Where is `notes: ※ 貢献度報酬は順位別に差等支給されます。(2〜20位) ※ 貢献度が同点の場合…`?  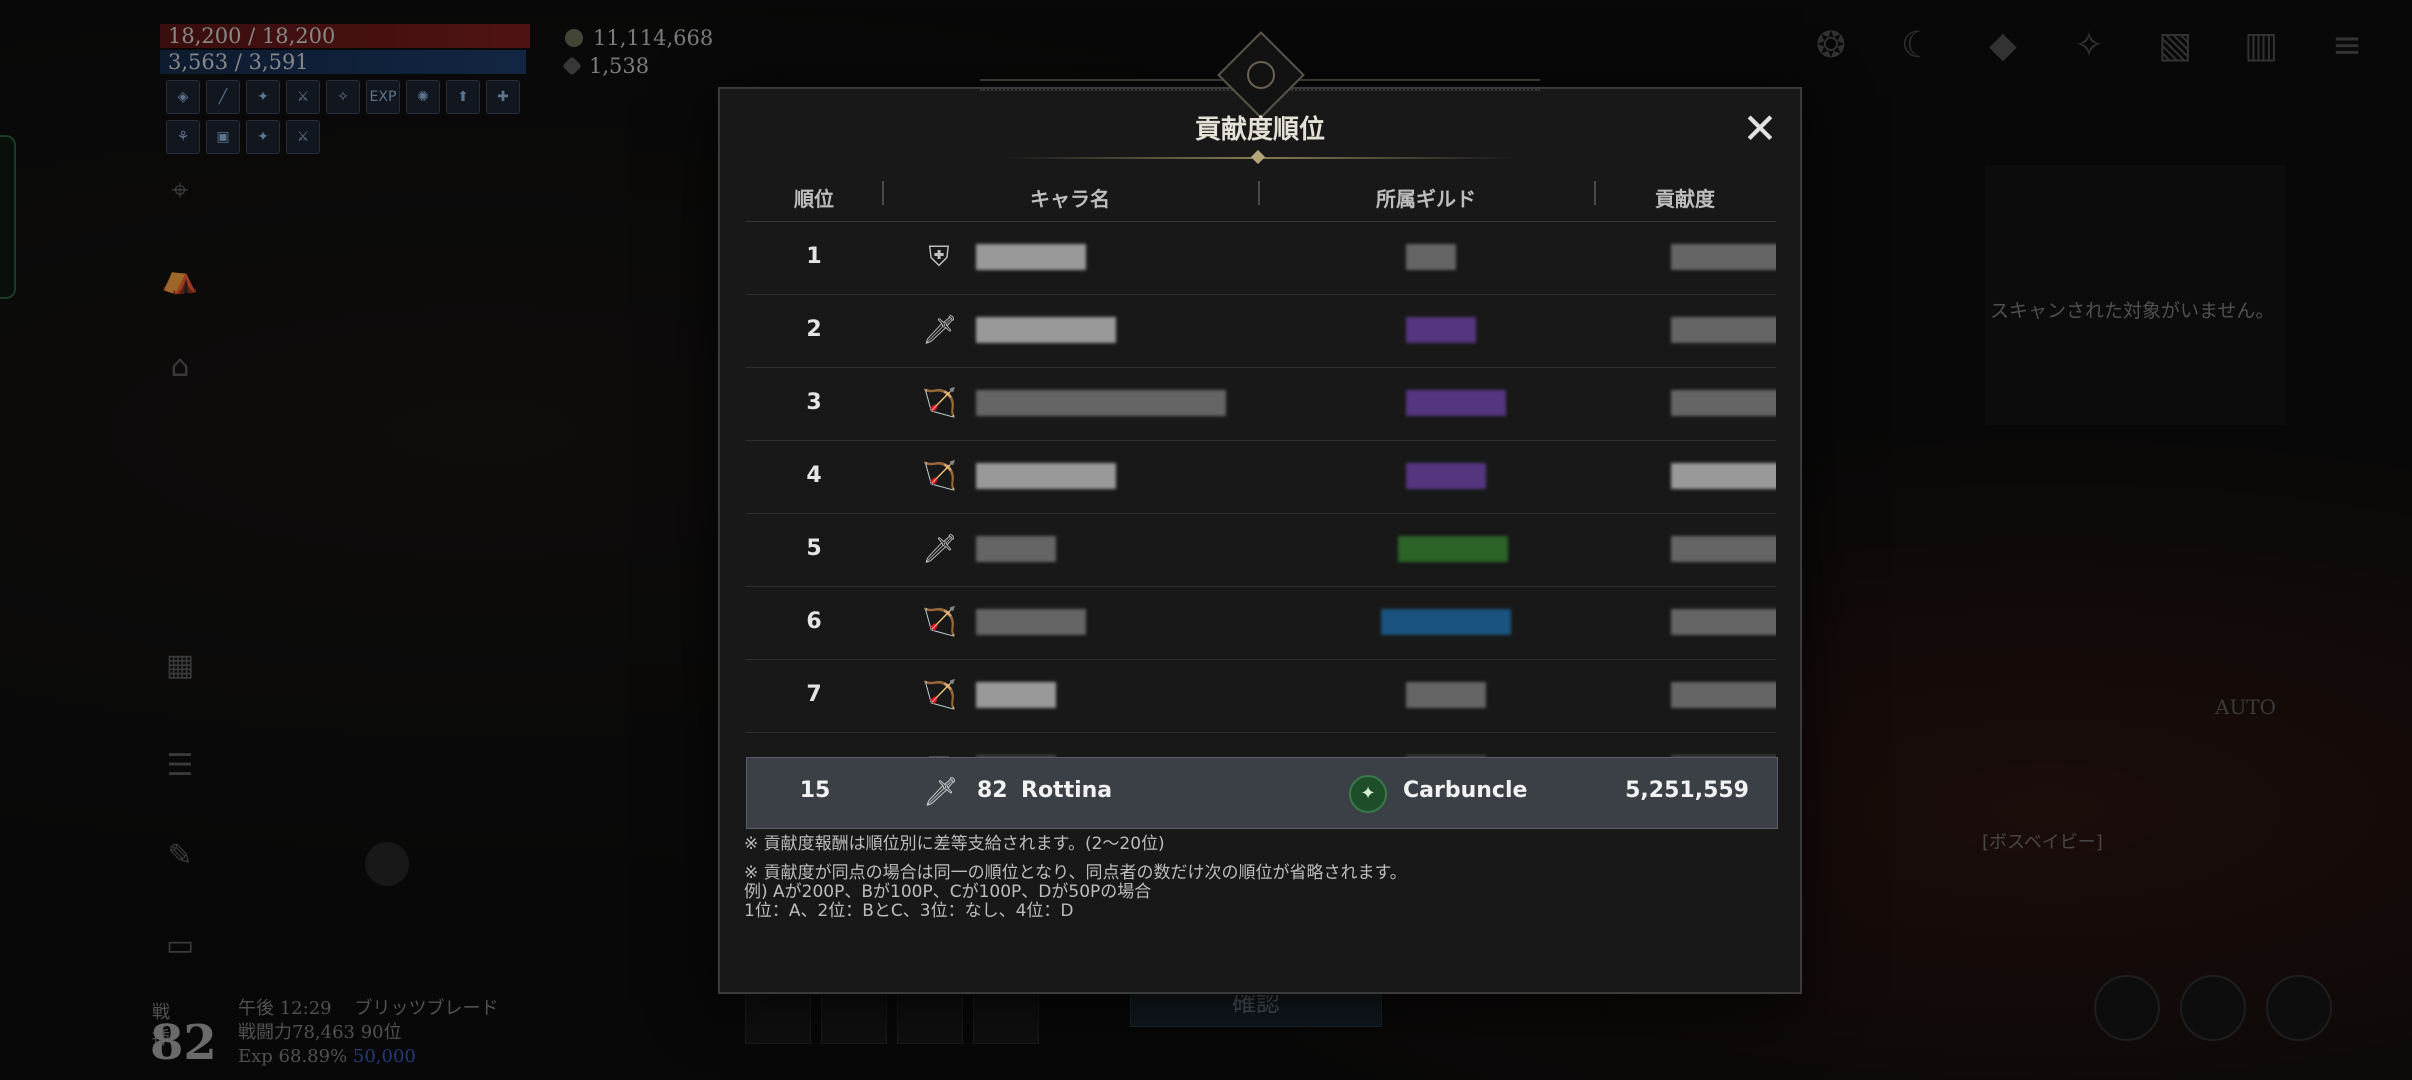 notes: ※ 貢献度報酬は順位別に差等支給されます。(2〜20位) ※ 貢献度が同点の場合… is located at coordinates (1075, 878).